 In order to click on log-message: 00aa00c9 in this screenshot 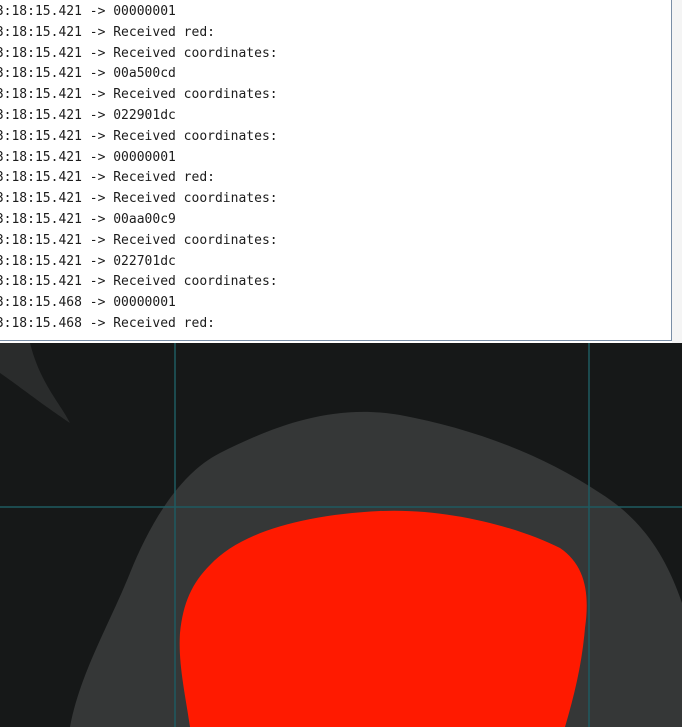, I will do `click(144, 219)`.